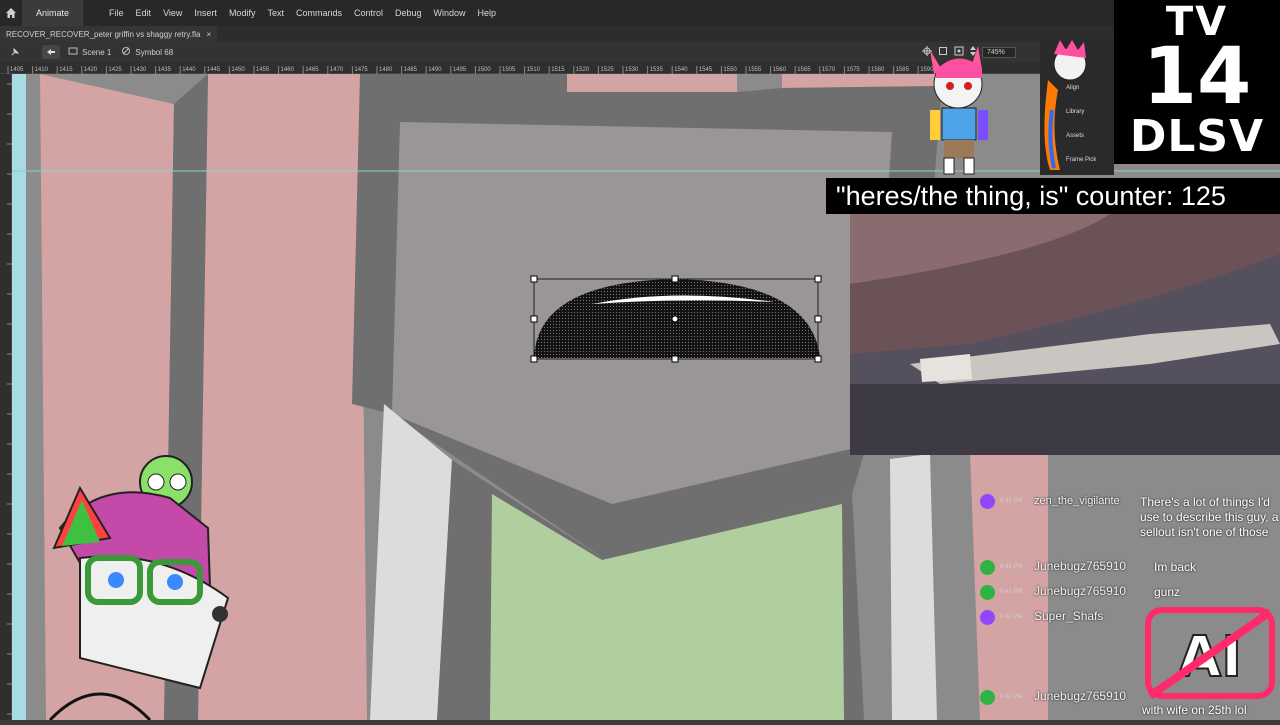 The image size is (1280, 725). What do you see at coordinates (1167, 592) in the screenshot?
I see `chat-text: gunz` at bounding box center [1167, 592].